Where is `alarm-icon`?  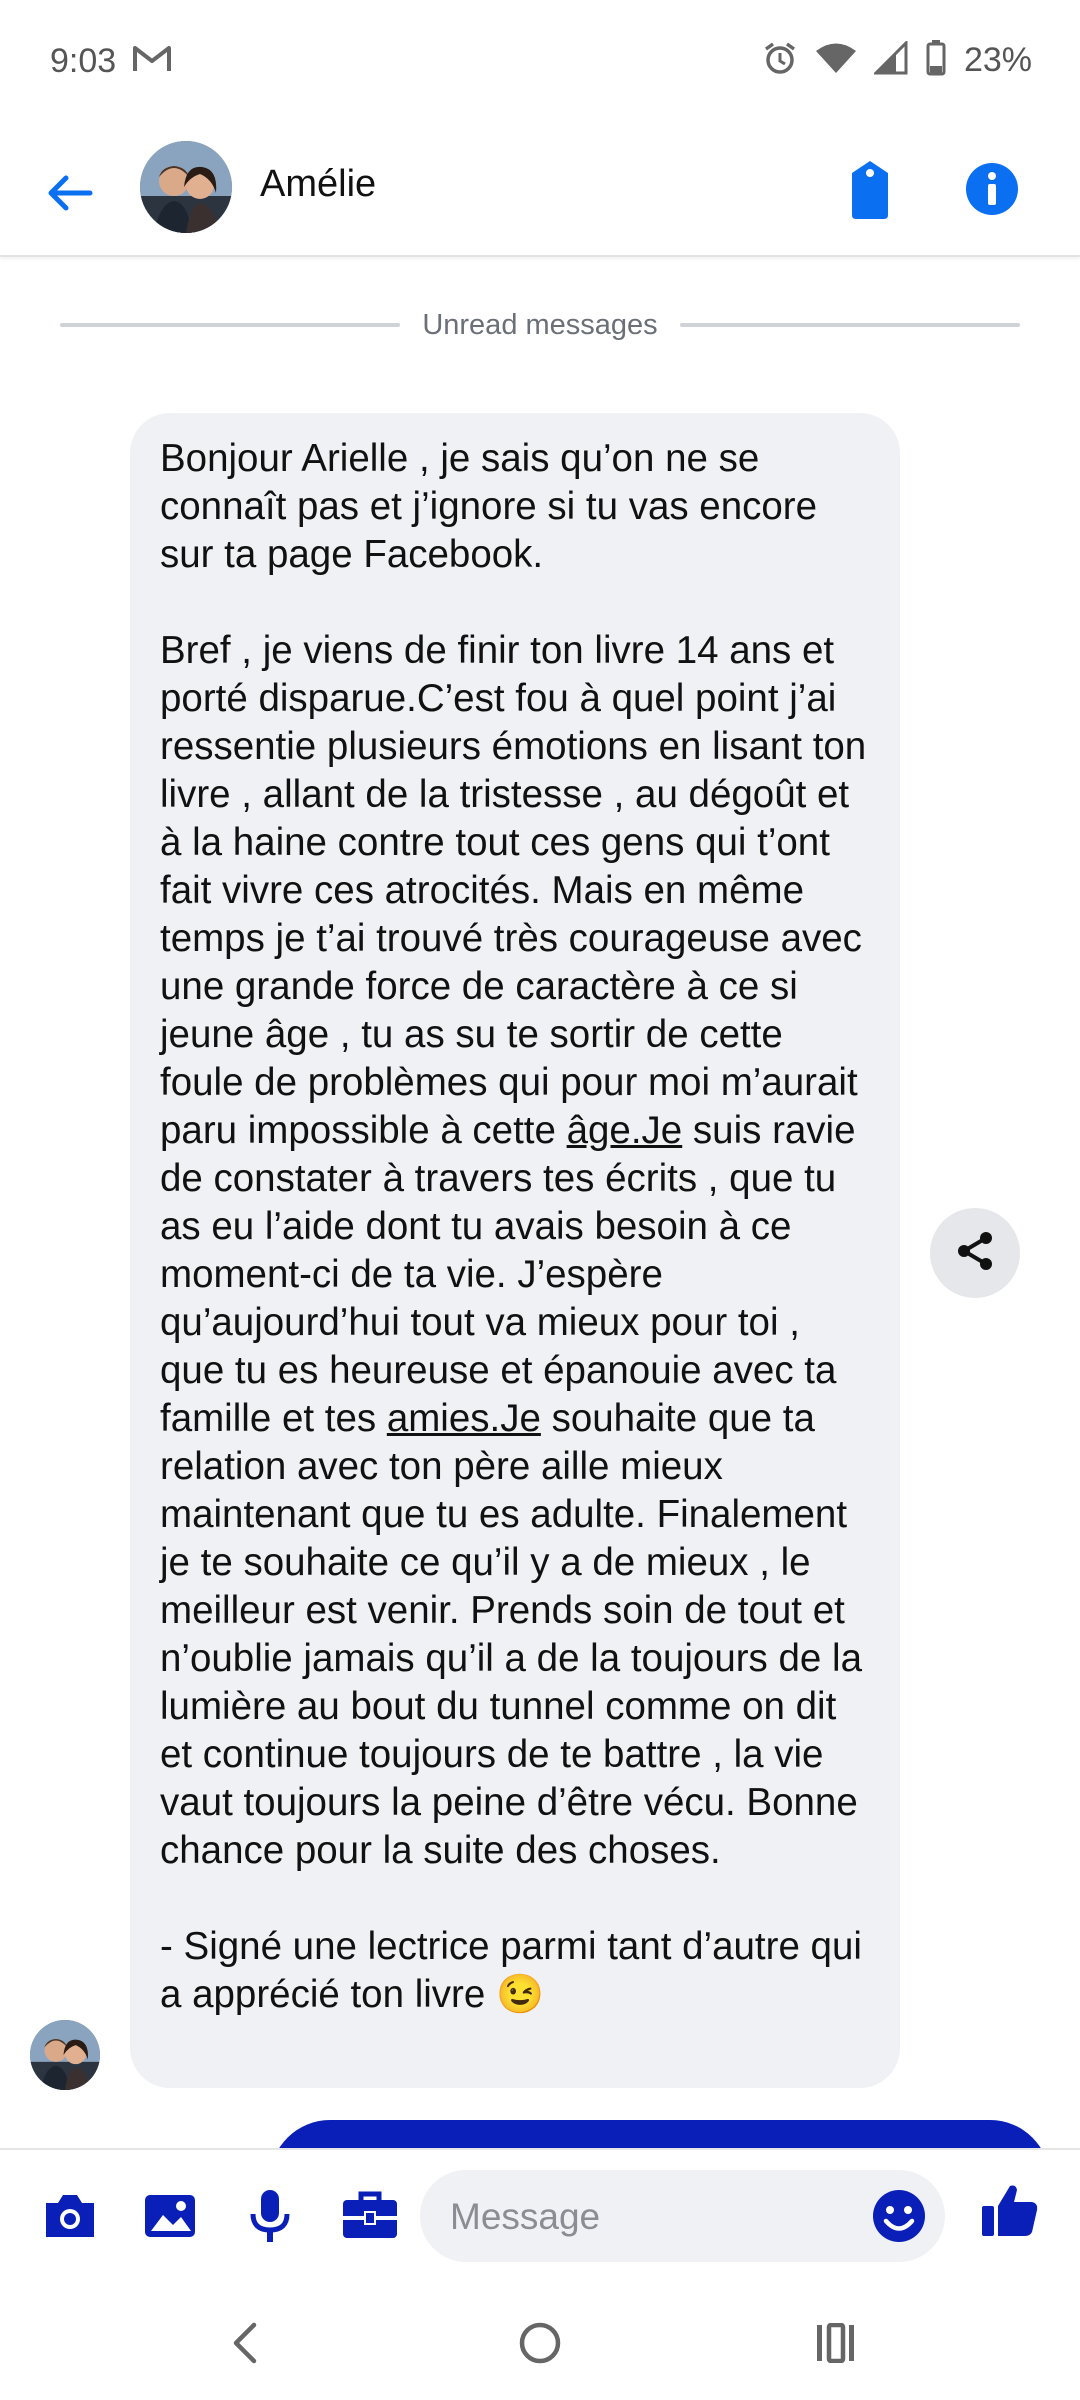 alarm-icon is located at coordinates (780, 60).